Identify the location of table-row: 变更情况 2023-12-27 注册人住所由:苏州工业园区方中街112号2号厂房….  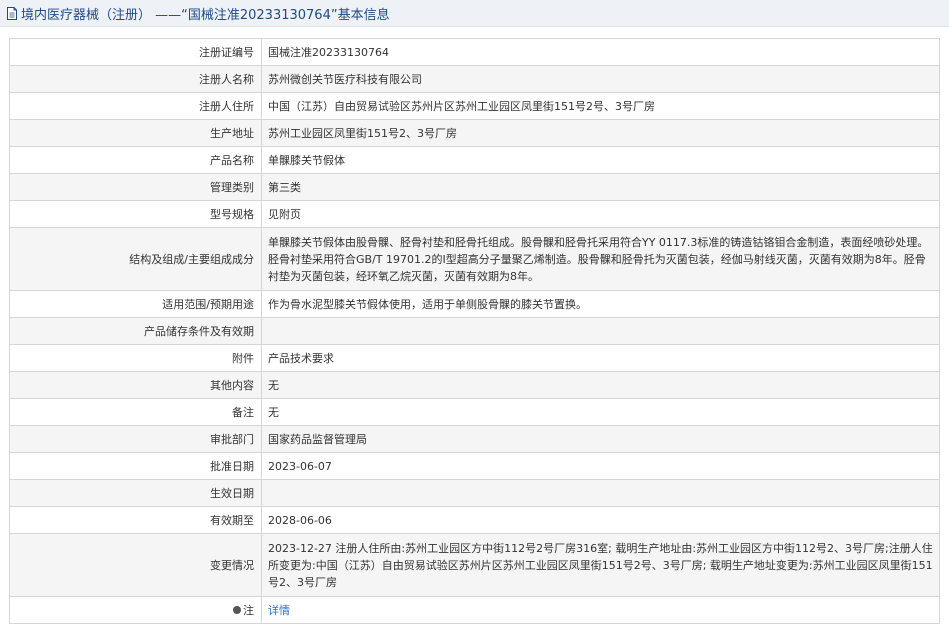
(474, 565).